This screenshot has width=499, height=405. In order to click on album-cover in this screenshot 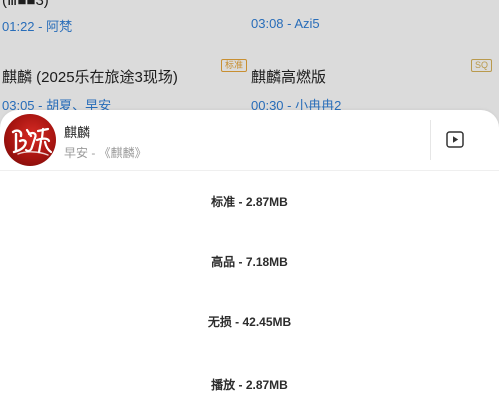, I will do `click(30, 140)`.